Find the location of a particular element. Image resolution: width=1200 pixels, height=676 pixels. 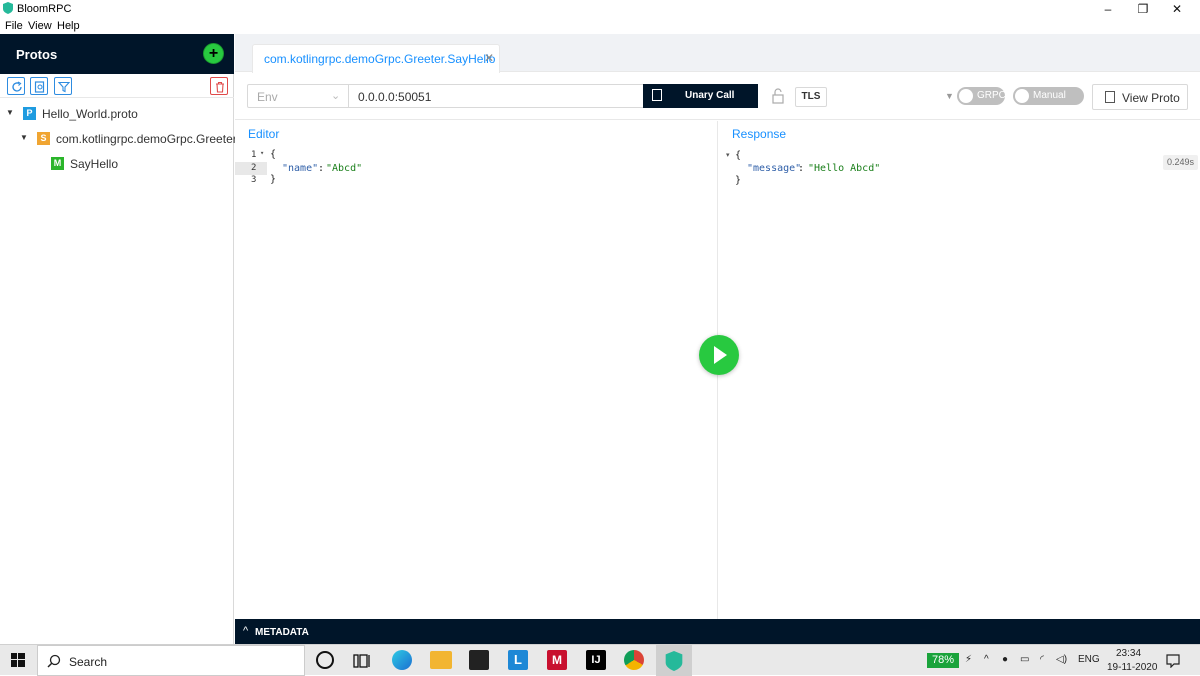

edge-browser-icon is located at coordinates (402, 660).